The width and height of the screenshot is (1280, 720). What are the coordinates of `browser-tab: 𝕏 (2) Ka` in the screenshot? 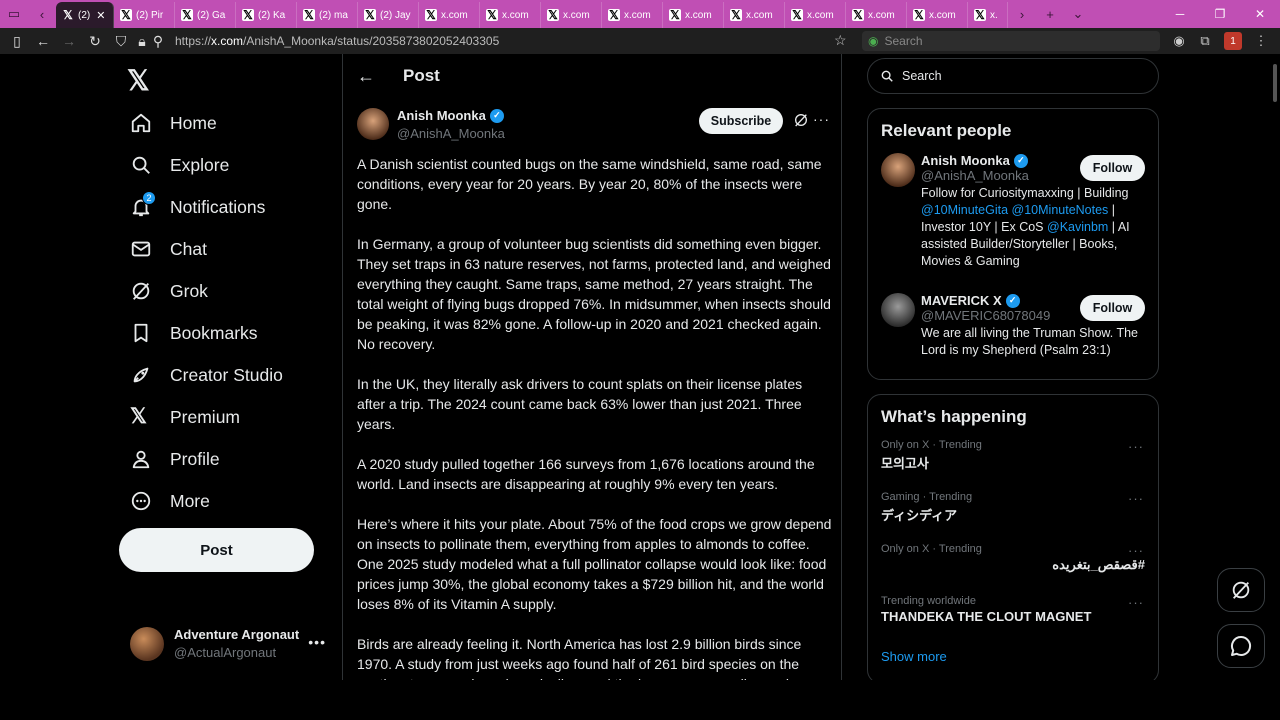 It's located at (266, 15).